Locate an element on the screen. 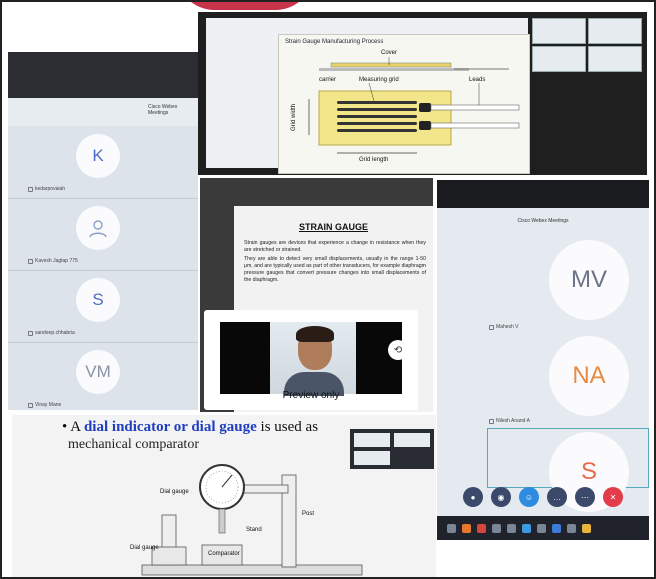  participant-thumbnails is located at coordinates (588, 46).